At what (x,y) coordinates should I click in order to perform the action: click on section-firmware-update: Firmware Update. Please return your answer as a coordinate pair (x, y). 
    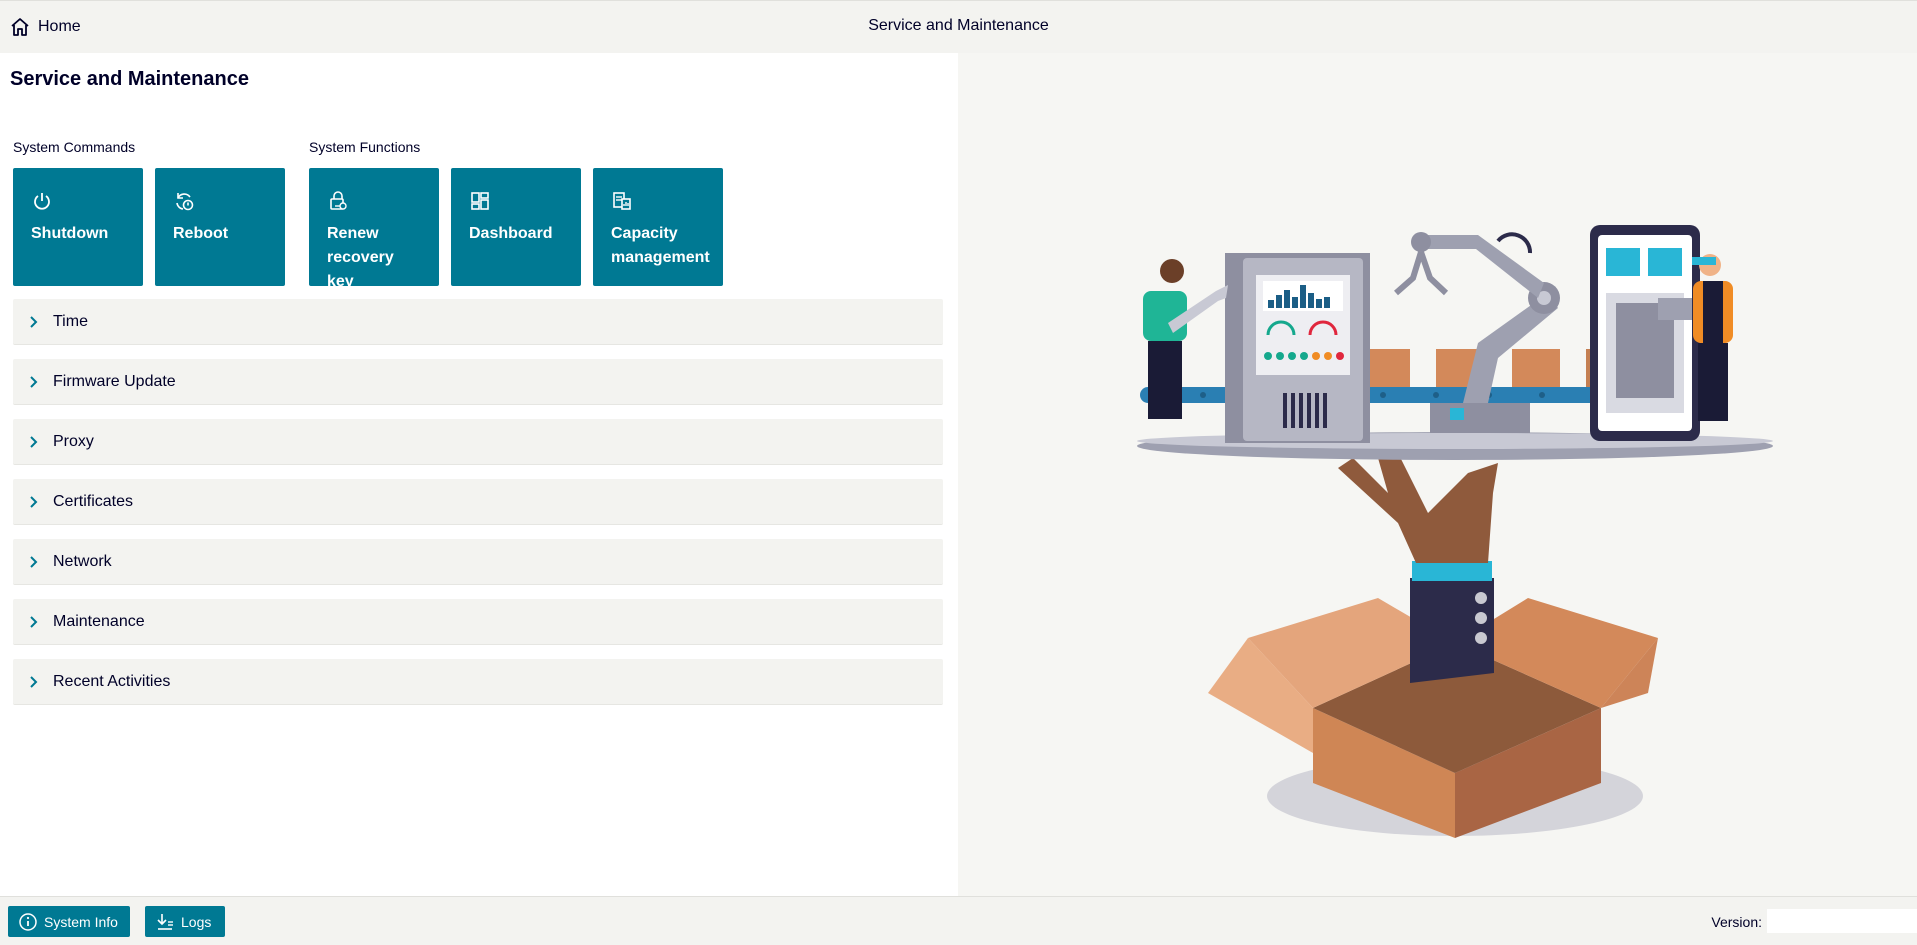
    Looking at the image, I should click on (478, 382).